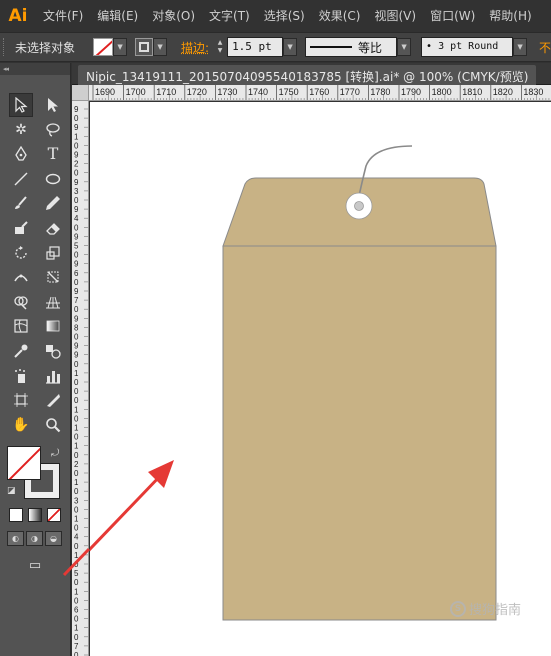  Describe the element at coordinates (510, 16) in the screenshot. I see `menu-help: 帮助(H)` at that location.